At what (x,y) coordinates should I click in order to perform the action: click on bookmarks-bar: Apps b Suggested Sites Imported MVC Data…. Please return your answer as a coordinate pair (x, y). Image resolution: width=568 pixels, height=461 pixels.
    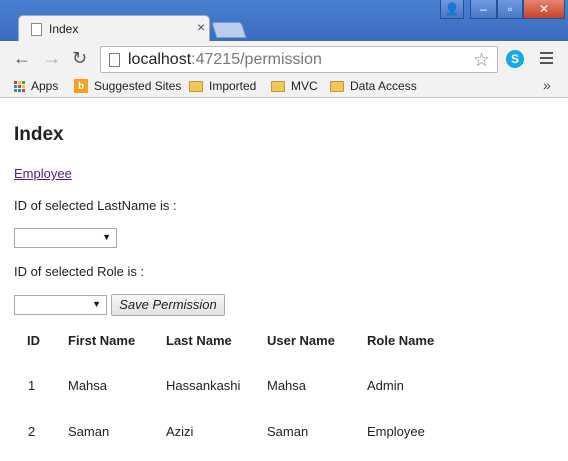
    Looking at the image, I should click on (284, 86).